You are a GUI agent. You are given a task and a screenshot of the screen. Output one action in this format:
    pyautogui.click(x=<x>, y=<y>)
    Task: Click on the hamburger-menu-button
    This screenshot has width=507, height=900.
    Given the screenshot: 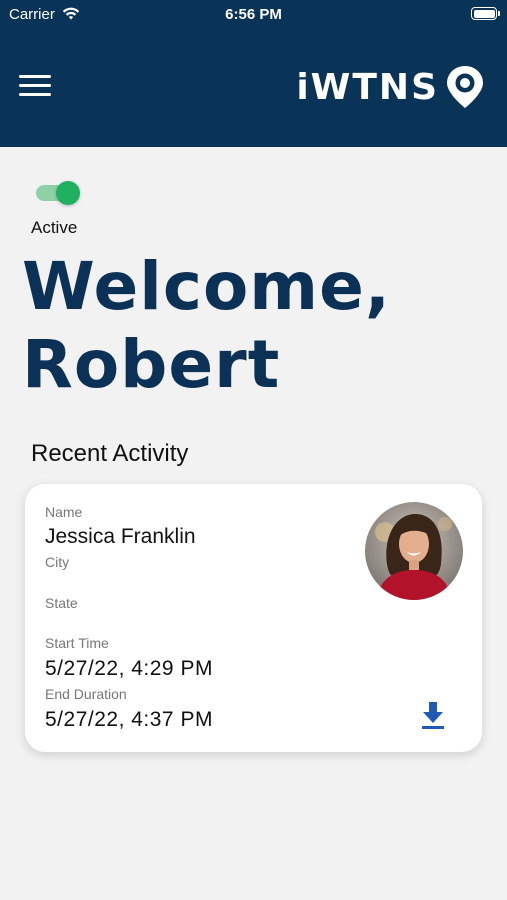 What is the action you would take?
    pyautogui.click(x=35, y=87)
    